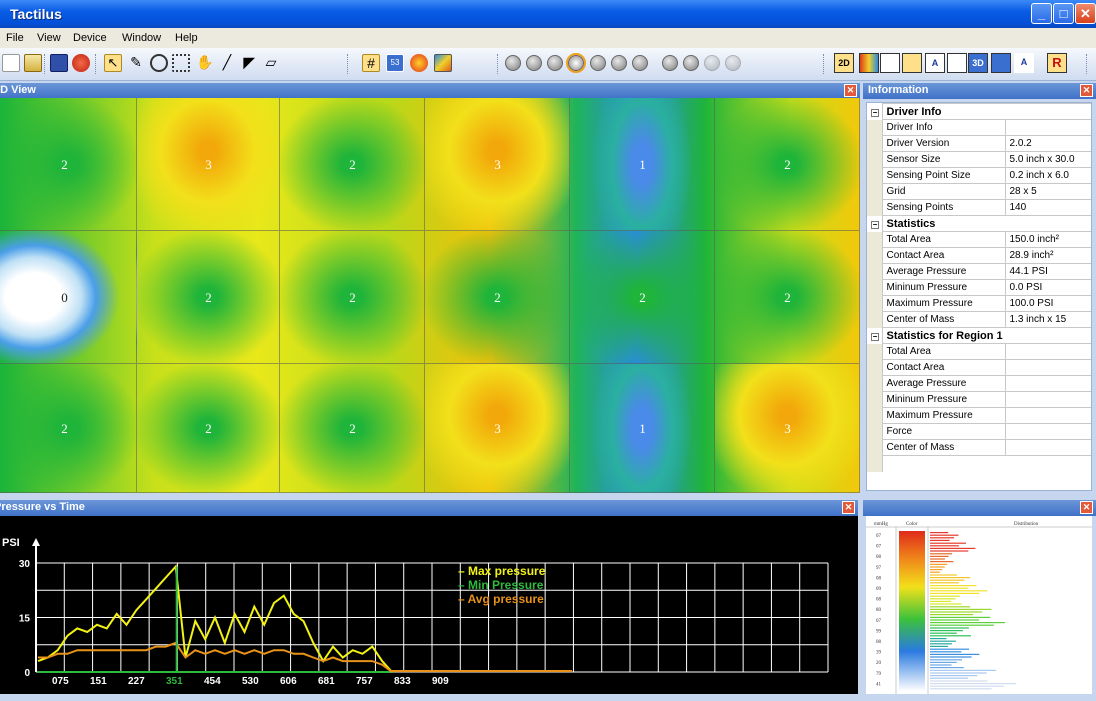 This screenshot has width=1096, height=701. Describe the element at coordinates (1026, 524) in the screenshot. I see `distribution-header-label: Distribution` at that location.